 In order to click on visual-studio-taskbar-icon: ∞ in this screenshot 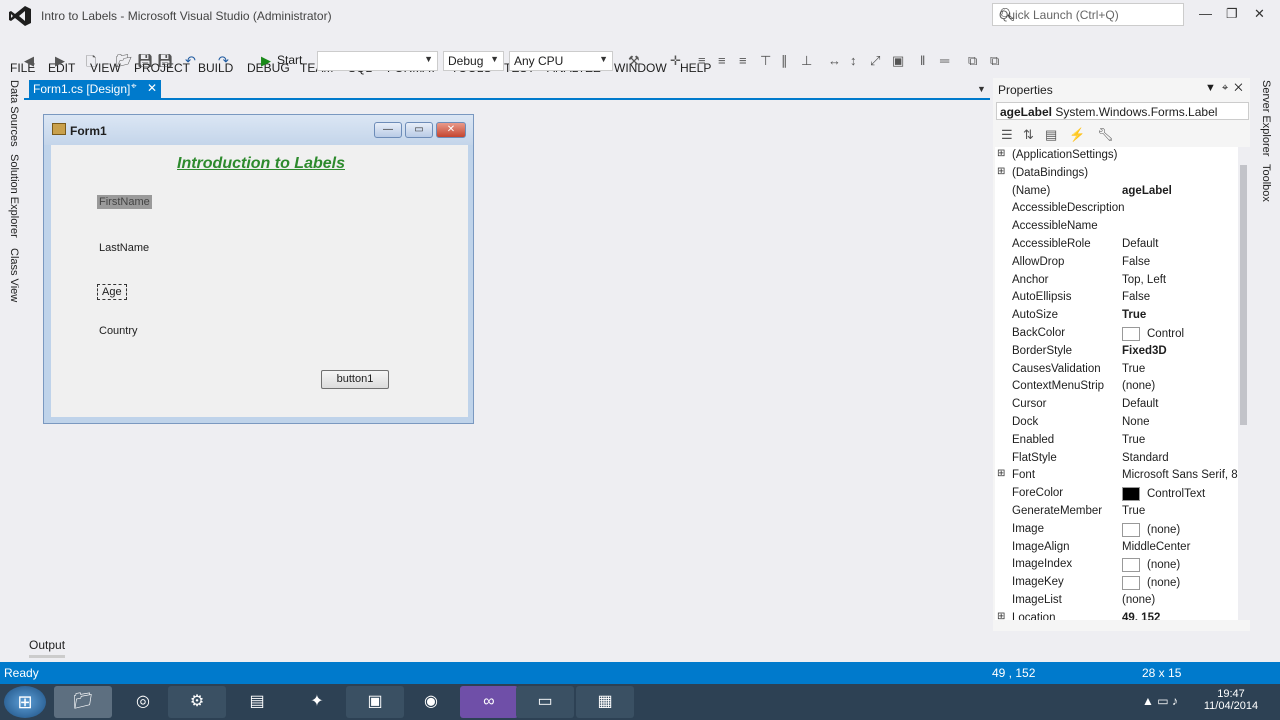, I will do `click(489, 702)`.